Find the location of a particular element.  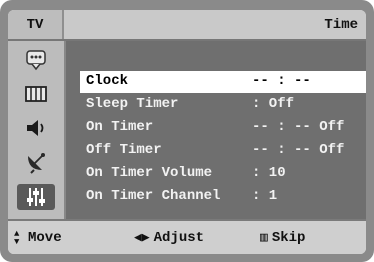

menu-item-value: : Off is located at coordinates (273, 104).